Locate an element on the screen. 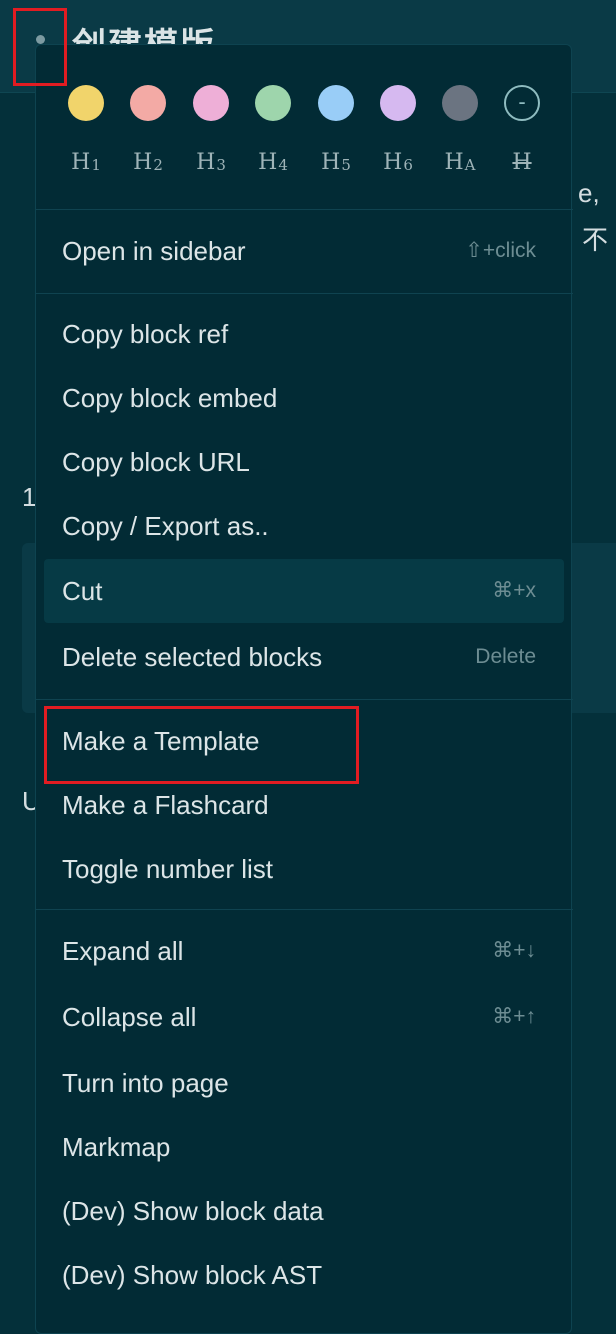 This screenshot has width=616, height=1334. heading-4-button: H4 is located at coordinates (273, 163).